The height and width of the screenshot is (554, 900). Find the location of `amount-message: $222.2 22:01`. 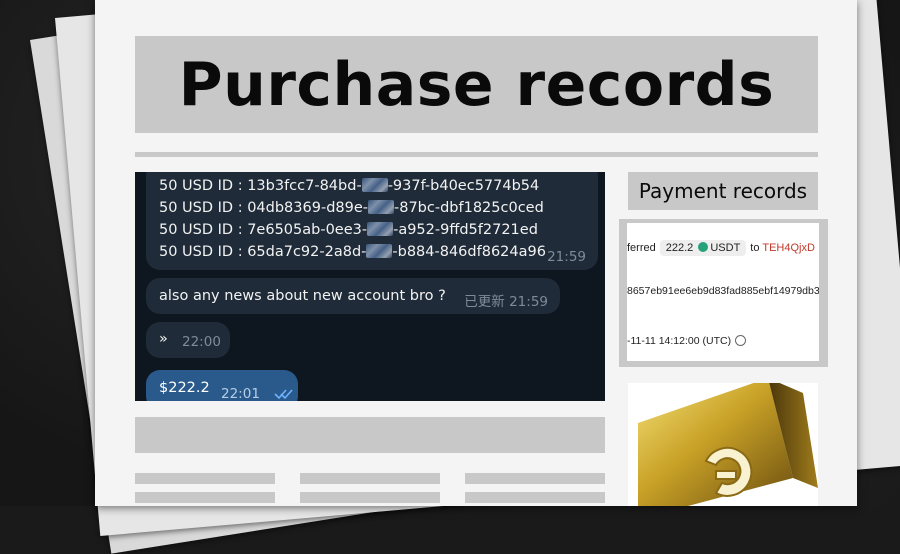

amount-message: $222.2 22:01 is located at coordinates (222, 385).